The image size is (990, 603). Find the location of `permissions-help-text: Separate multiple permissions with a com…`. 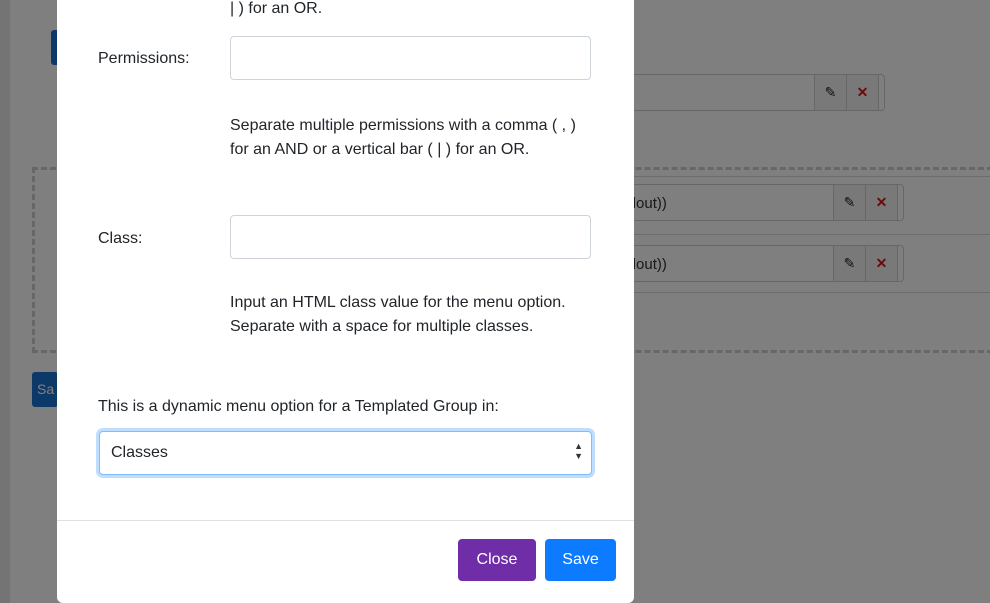

permissions-help-text: Separate multiple permissions with a com… is located at coordinates (403, 137).